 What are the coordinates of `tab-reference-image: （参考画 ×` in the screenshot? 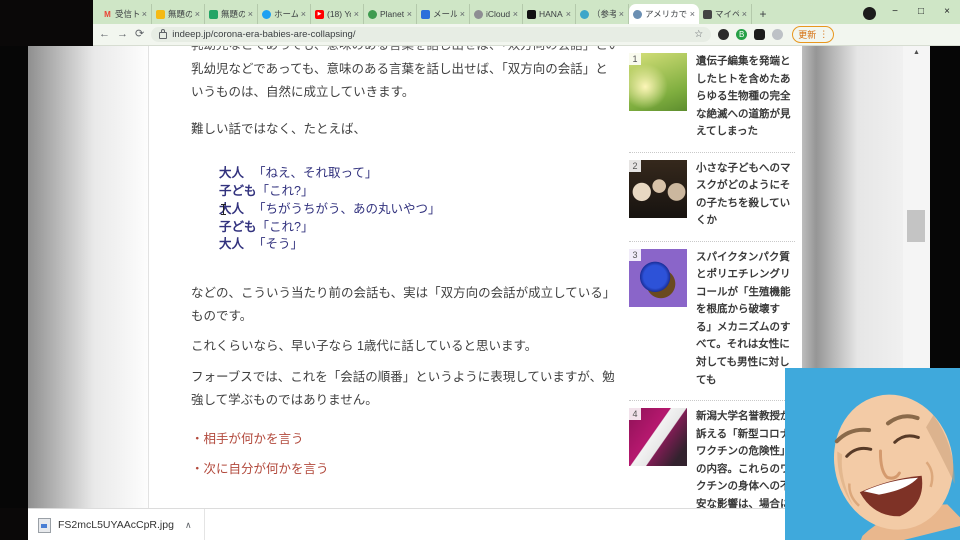 It's located at (602, 14).